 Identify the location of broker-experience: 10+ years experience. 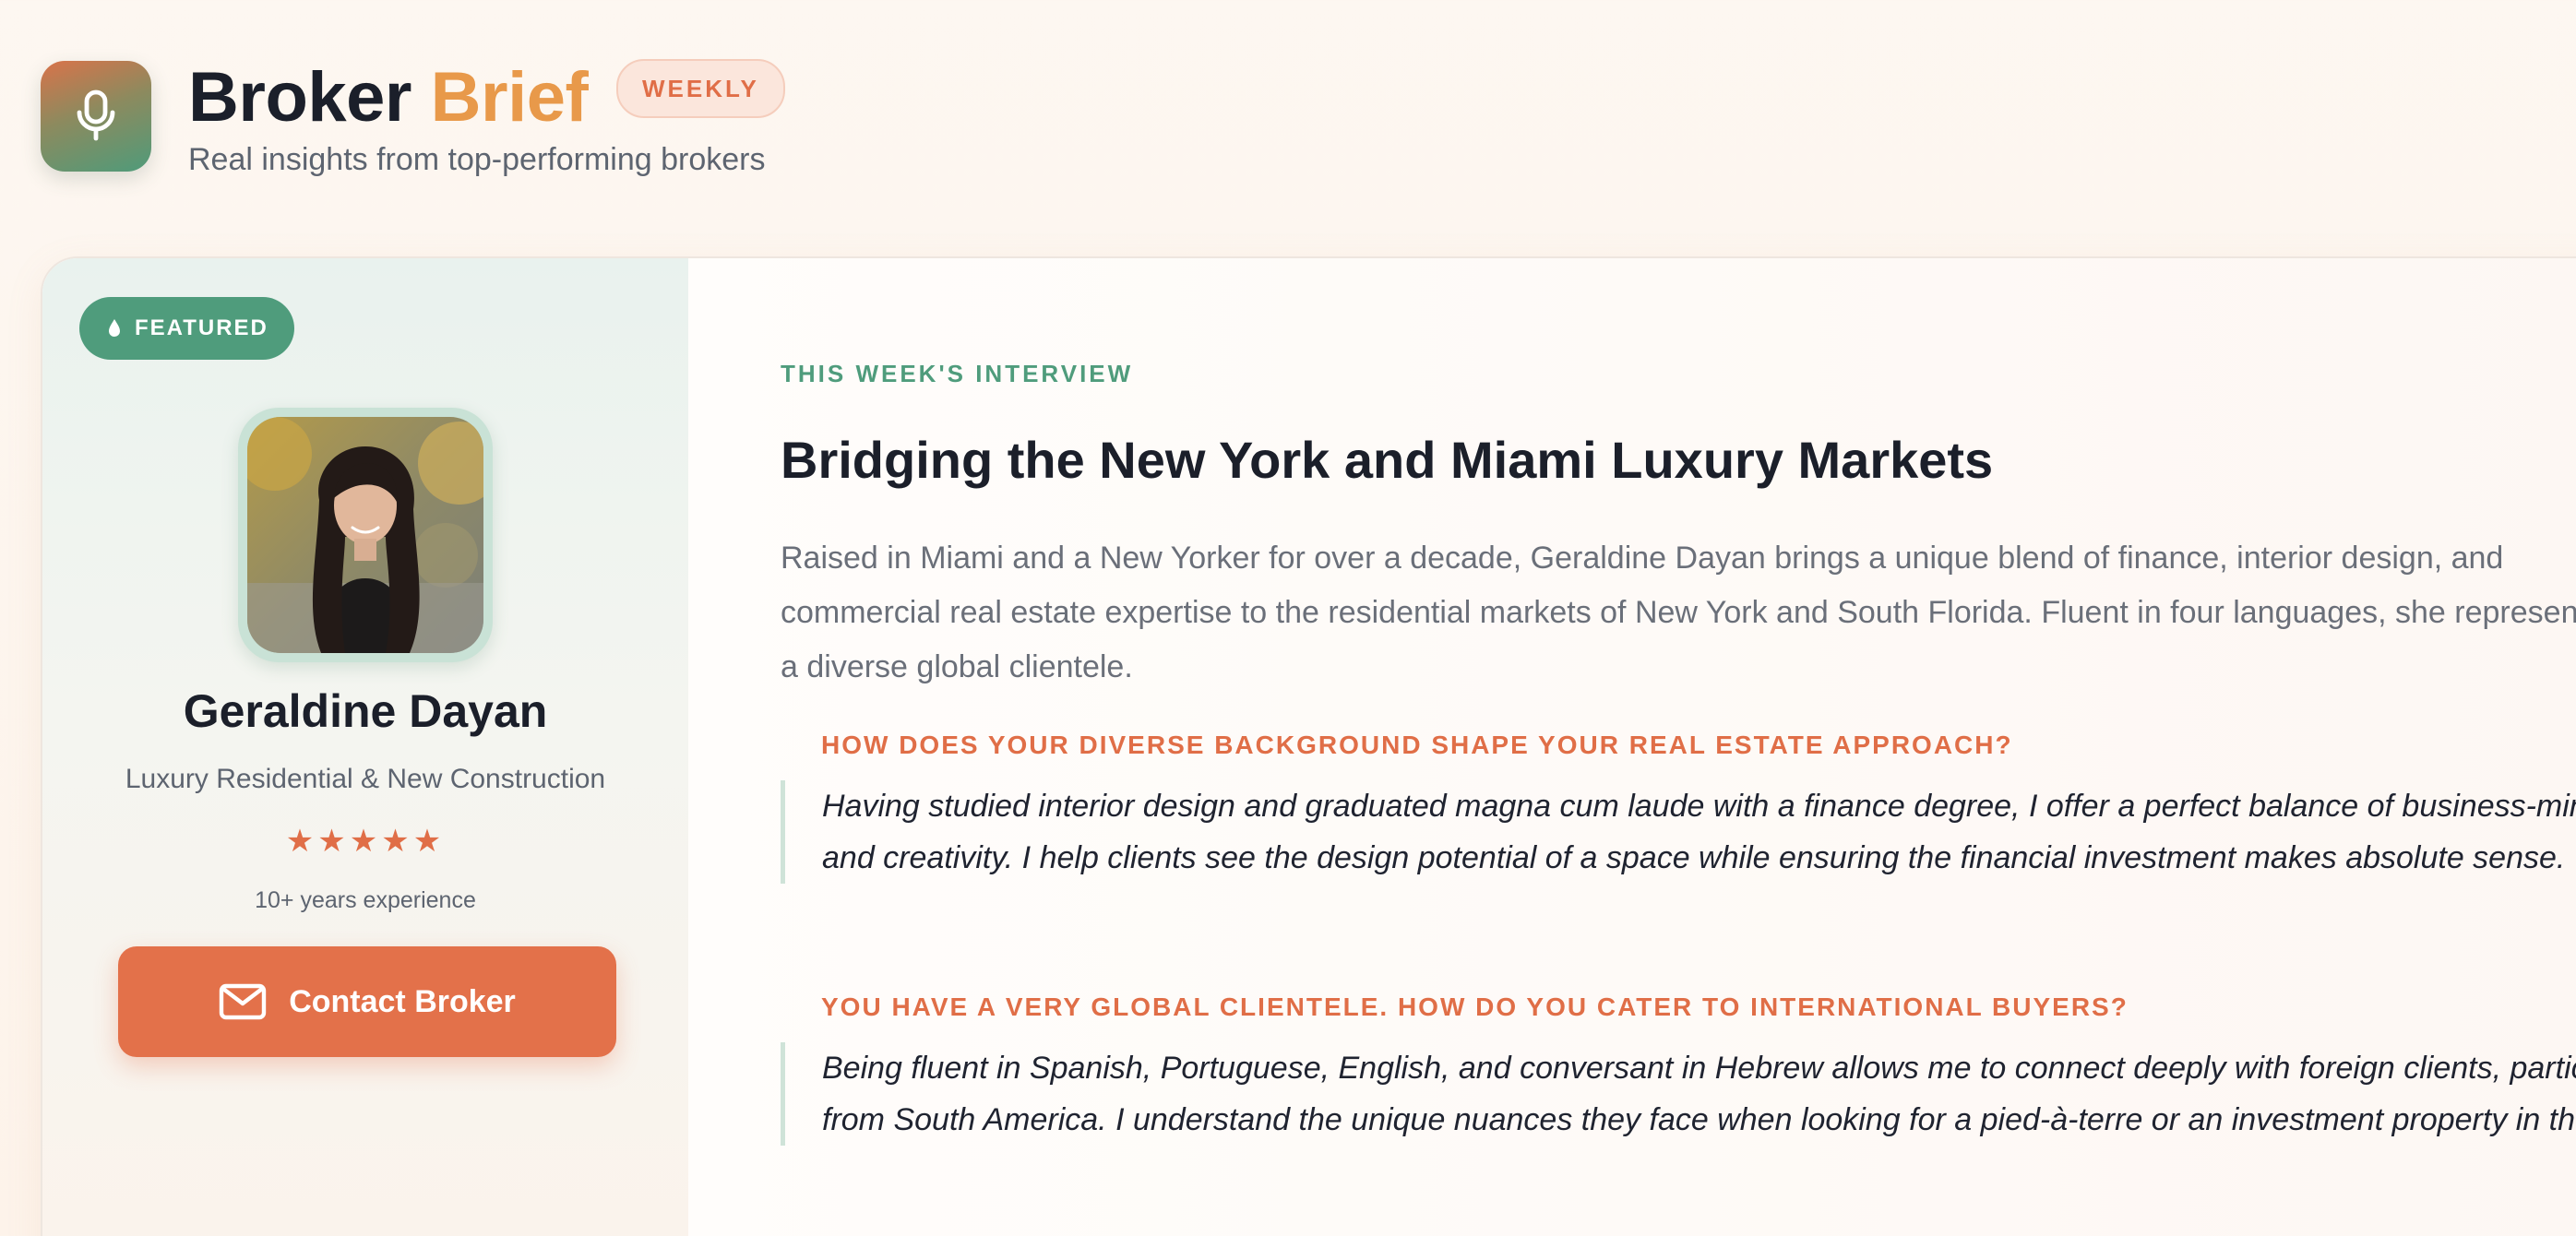
(365, 900).